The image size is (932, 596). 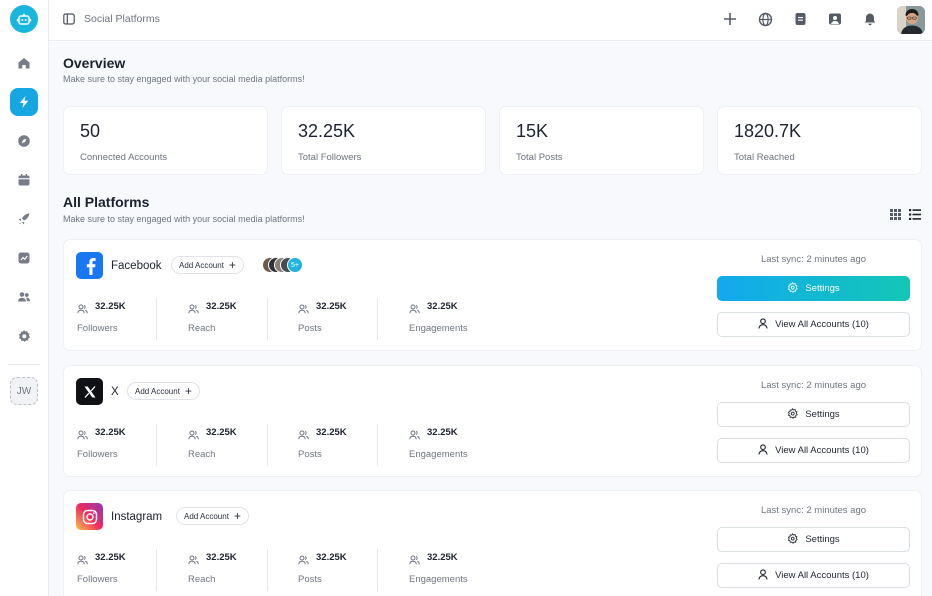 What do you see at coordinates (765, 19) in the screenshot?
I see `globe-icon` at bounding box center [765, 19].